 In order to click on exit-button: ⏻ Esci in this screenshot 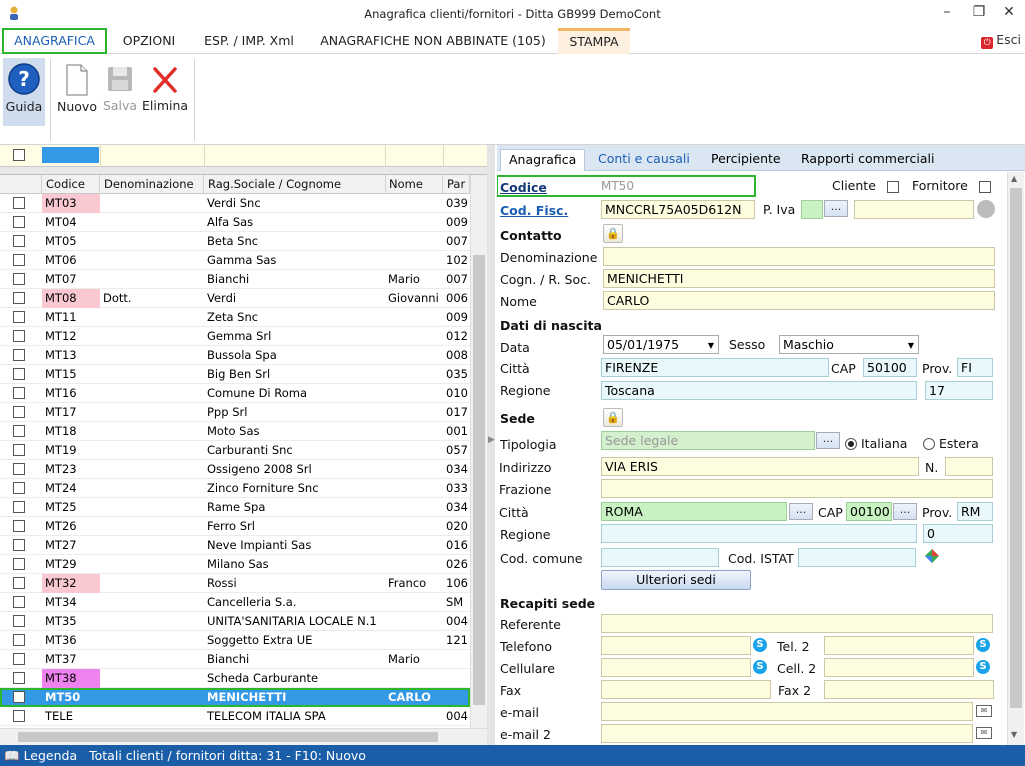, I will do `click(1001, 40)`.